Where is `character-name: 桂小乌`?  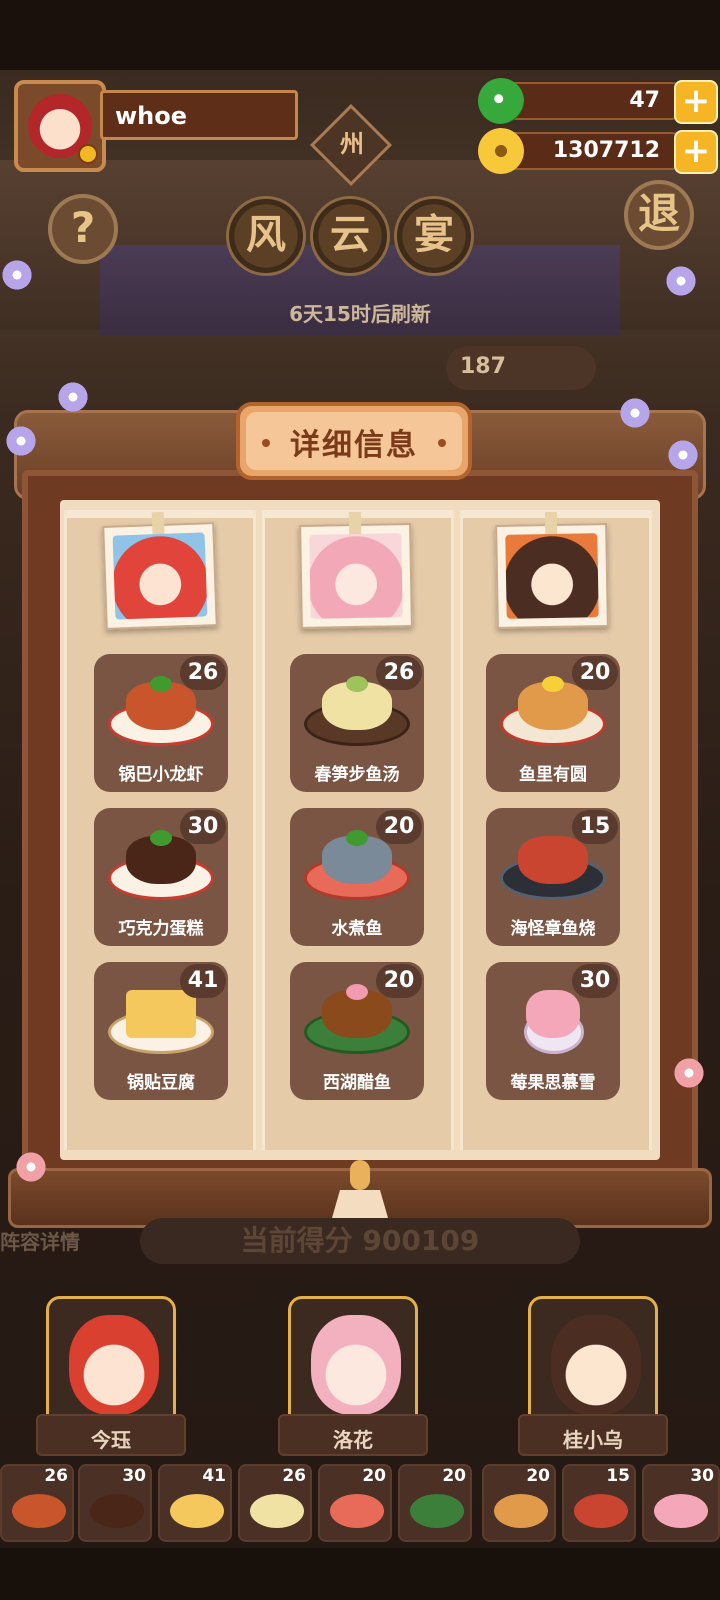
character-name: 桂小乌 is located at coordinates (593, 1440).